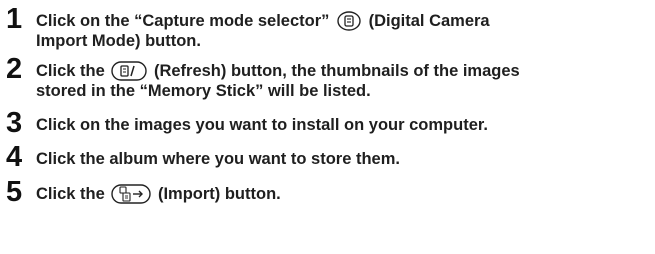 This screenshot has height=254, width=655. Describe the element at coordinates (14, 123) in the screenshot. I see `step-number: 3` at that location.